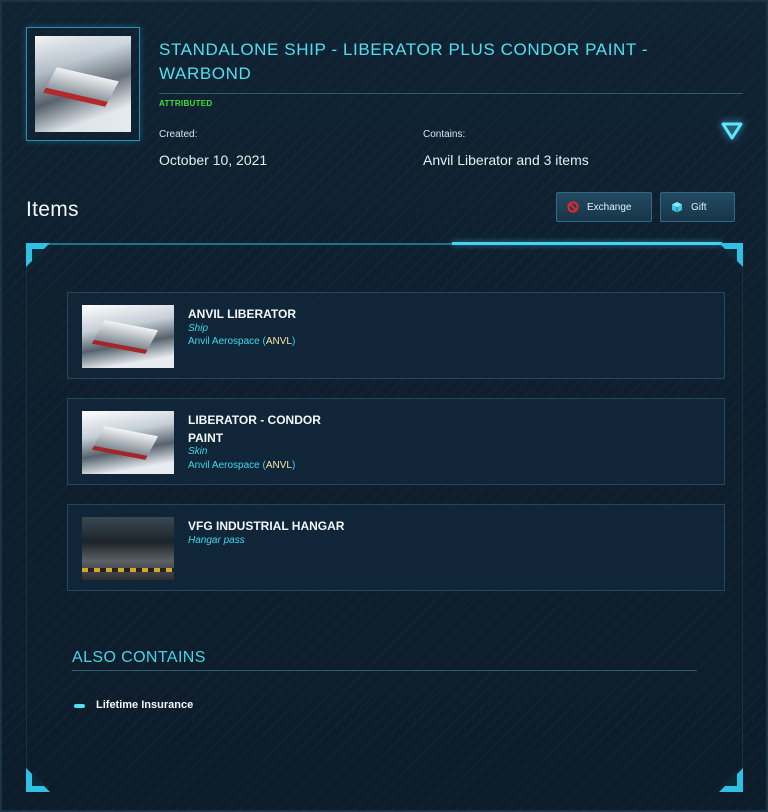 The image size is (768, 812). What do you see at coordinates (38, 780) in the screenshot?
I see `corner-bottom-left-icon` at bounding box center [38, 780].